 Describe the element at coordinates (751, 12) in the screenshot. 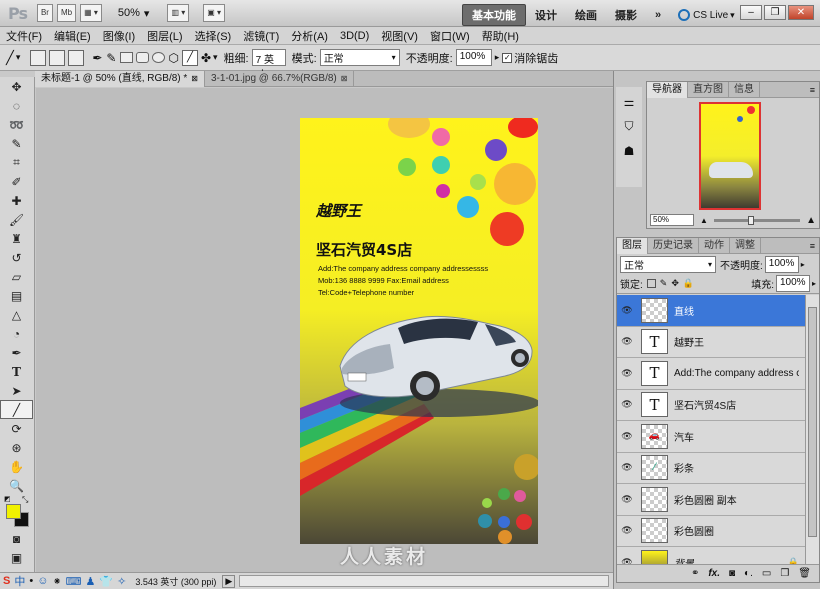

I see `minimize-button: –` at that location.